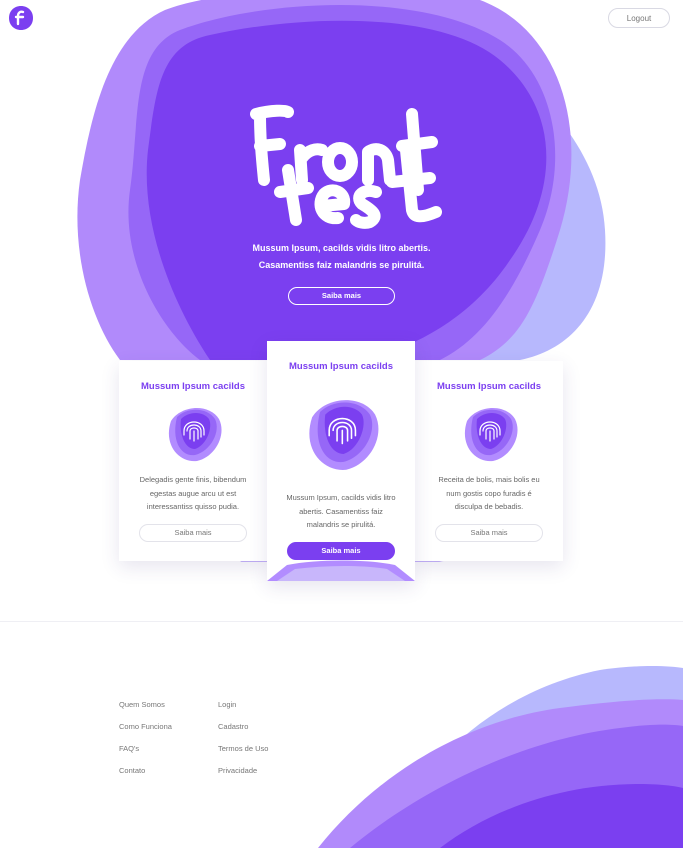  Describe the element at coordinates (193, 506) in the screenshot. I see `card-desc-line: interessantiss quisso pudia.` at that location.